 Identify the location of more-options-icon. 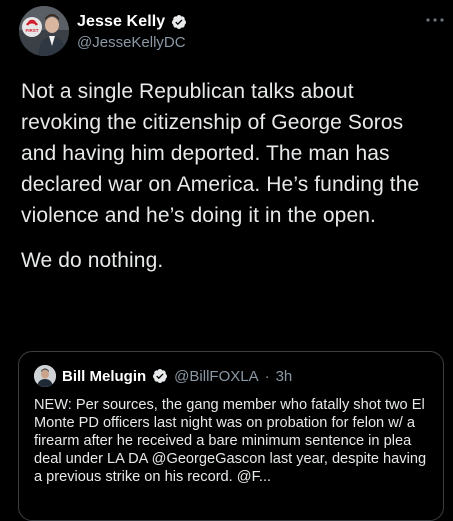
(435, 17).